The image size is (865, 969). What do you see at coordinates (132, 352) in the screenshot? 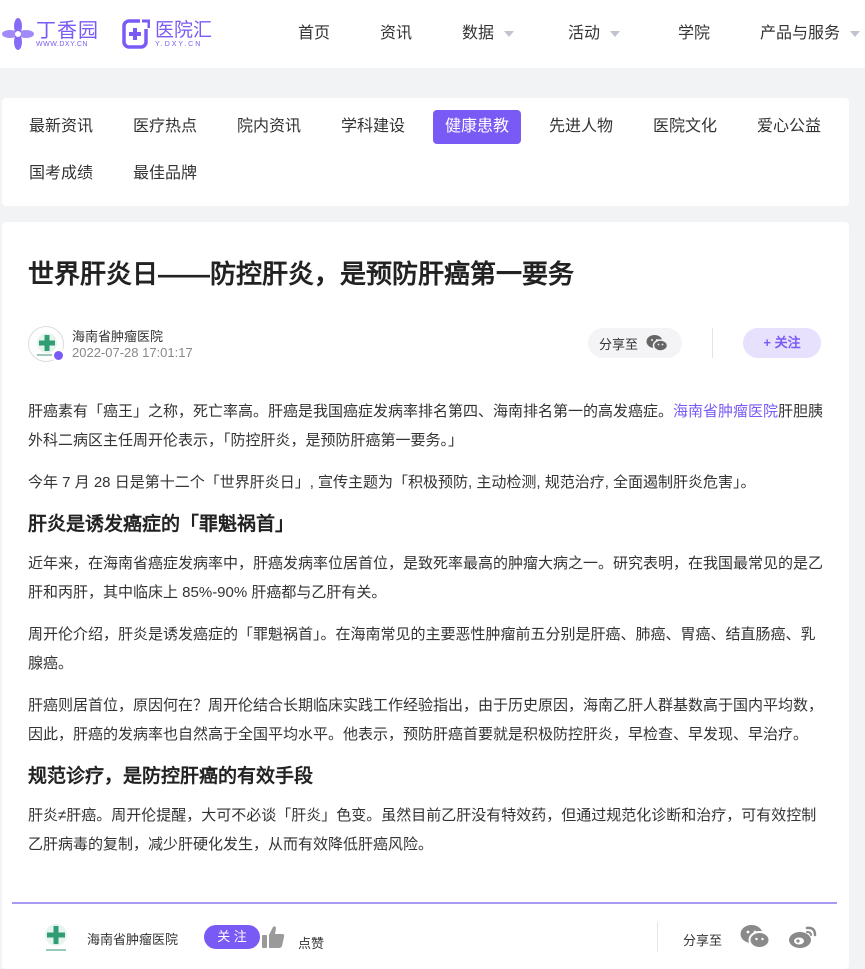
I see `publish-date: 2022-07-28 17:01:17` at bounding box center [132, 352].